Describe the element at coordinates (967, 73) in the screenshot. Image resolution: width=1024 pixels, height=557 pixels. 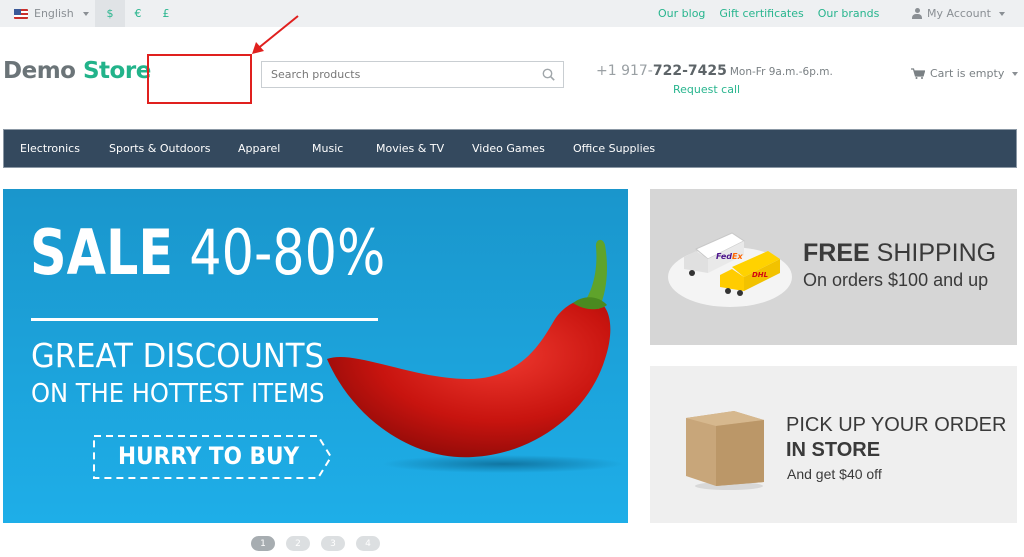
I see `cart-label: Cart is empty` at that location.